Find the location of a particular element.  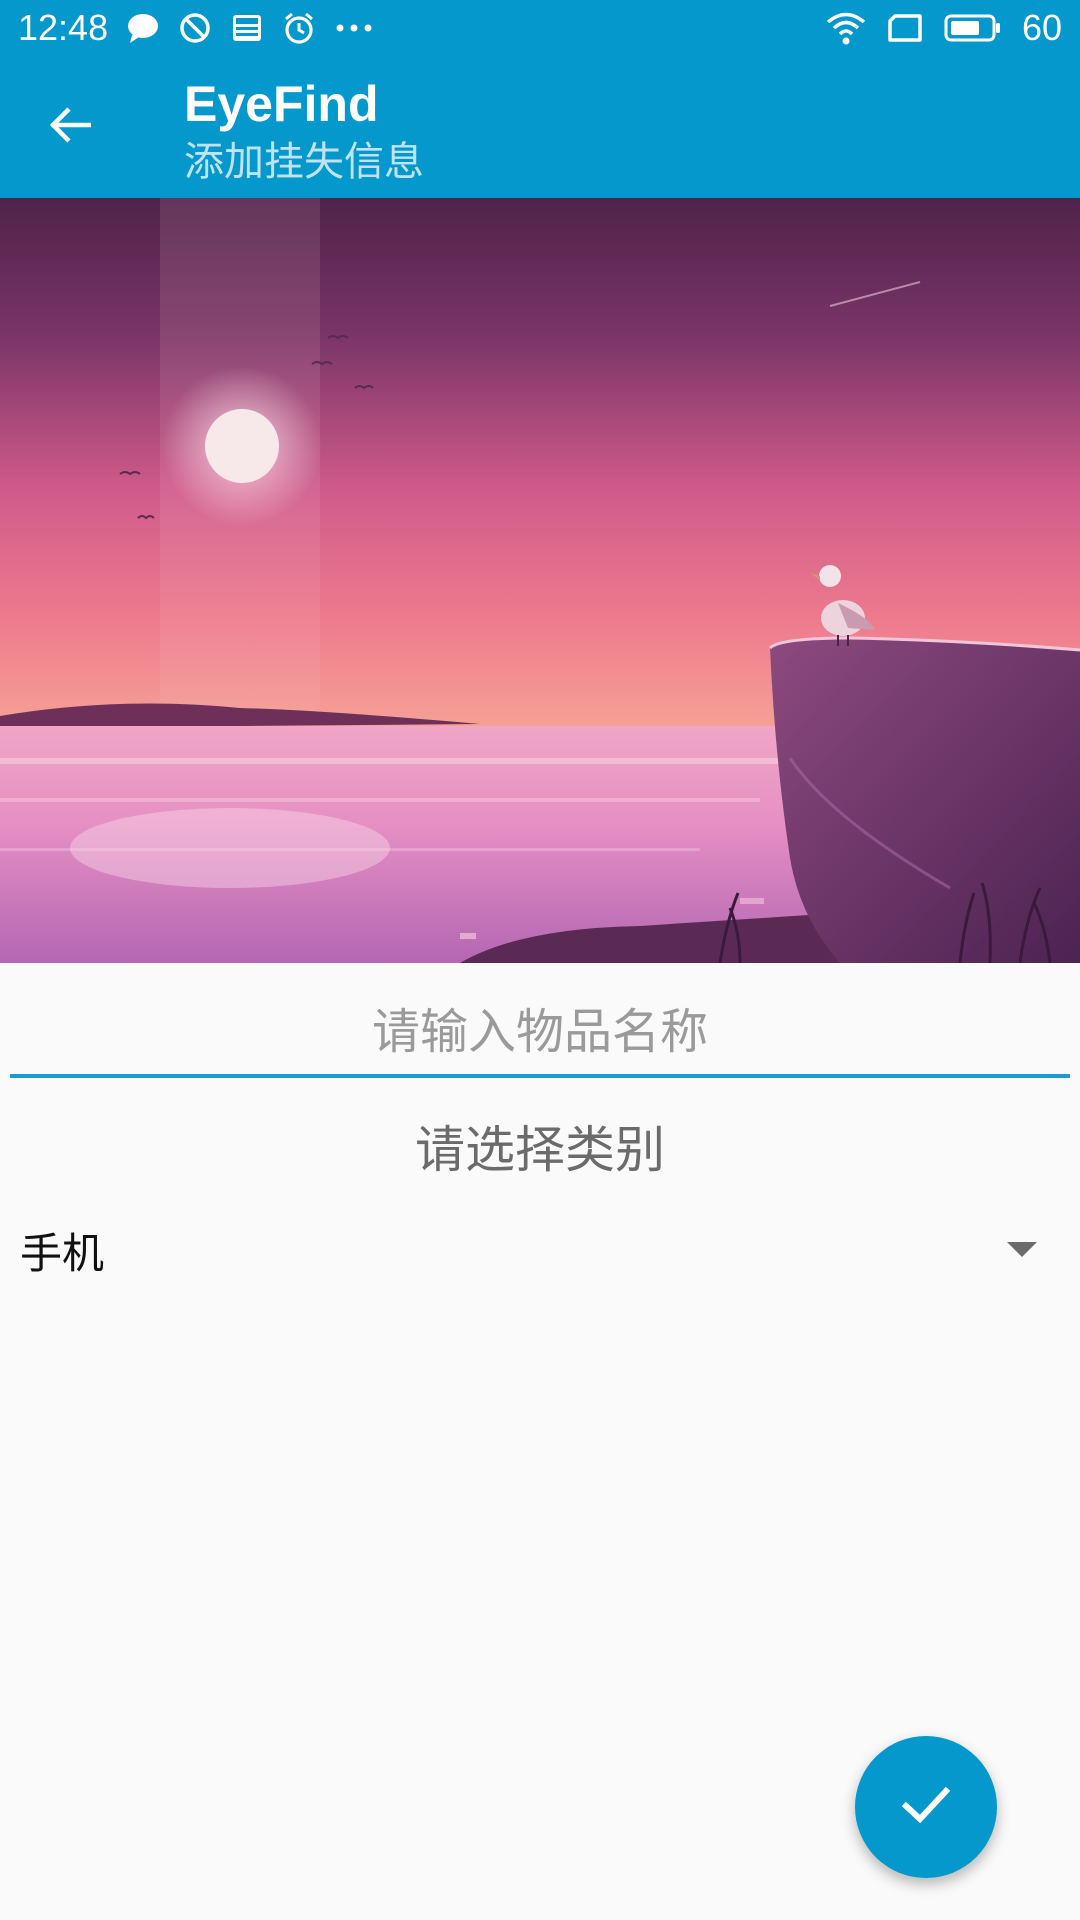

status-bar: 12:48 60 is located at coordinates (540, 28).